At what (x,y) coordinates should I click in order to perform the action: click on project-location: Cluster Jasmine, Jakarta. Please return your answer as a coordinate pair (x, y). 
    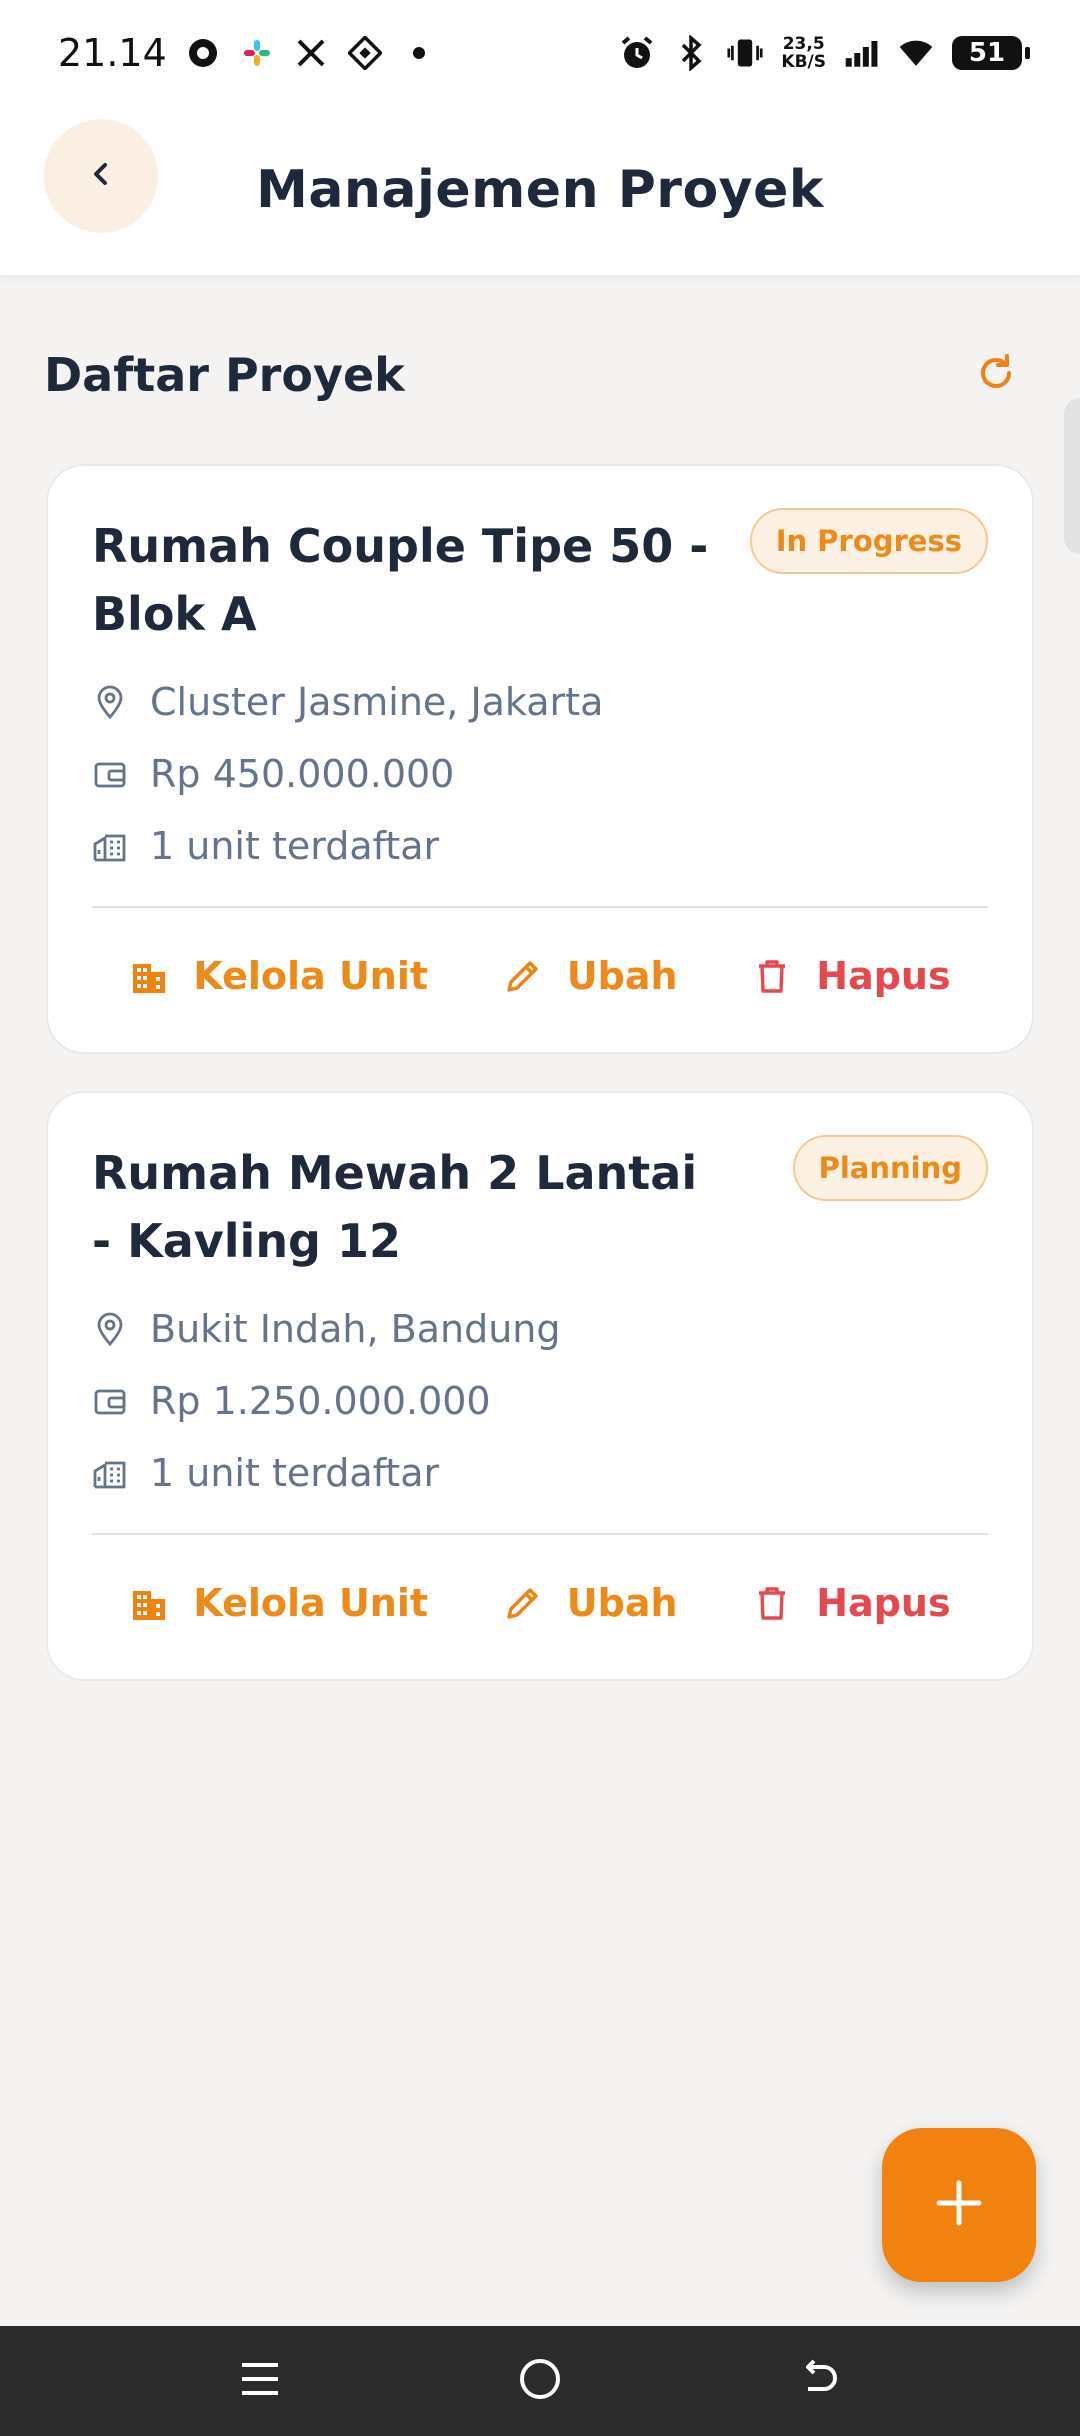
    Looking at the image, I should click on (347, 702).